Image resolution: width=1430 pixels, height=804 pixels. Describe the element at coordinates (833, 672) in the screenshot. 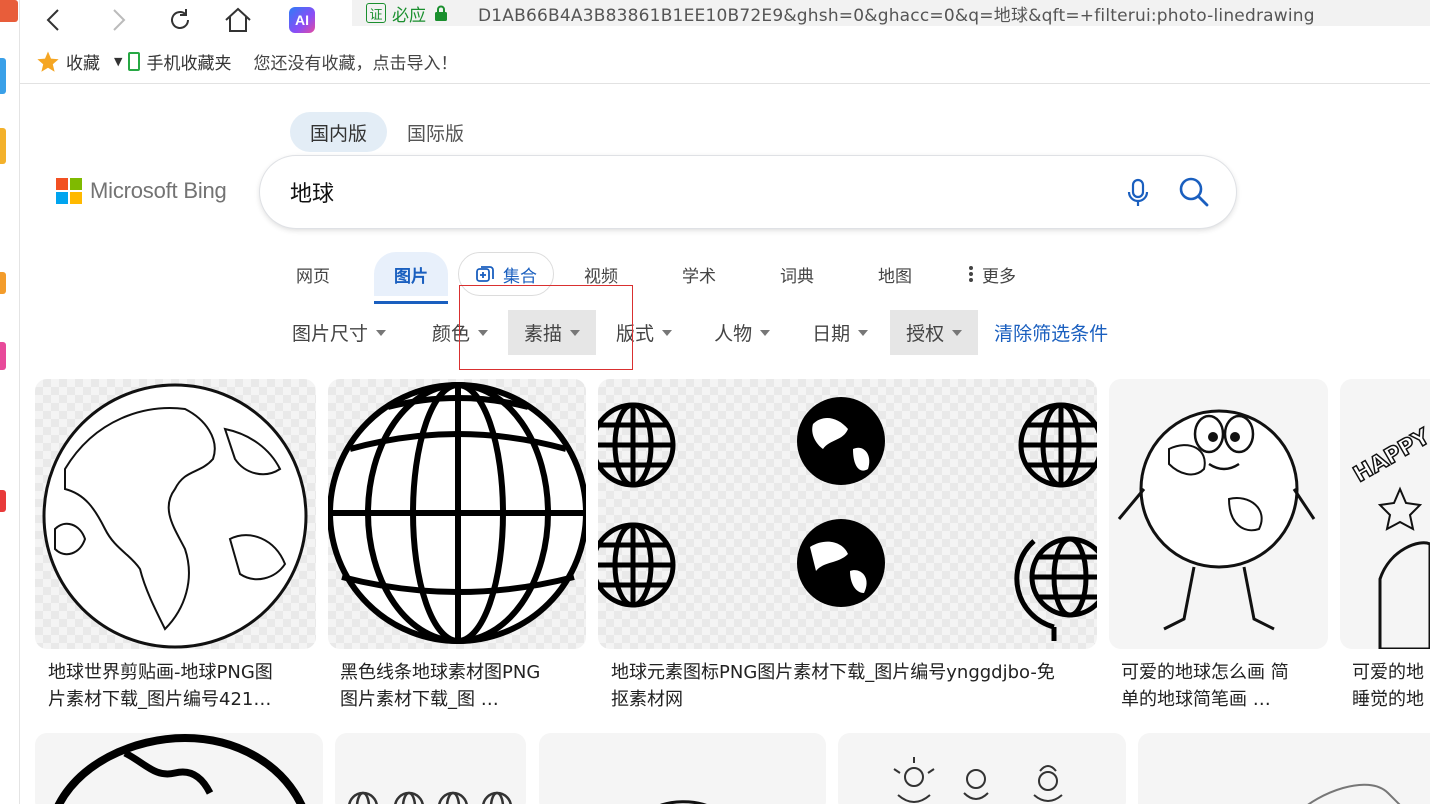

I see `caption-line: 地球元素图标PNG图片素材下载_图片编号ynggdjbo-免` at that location.